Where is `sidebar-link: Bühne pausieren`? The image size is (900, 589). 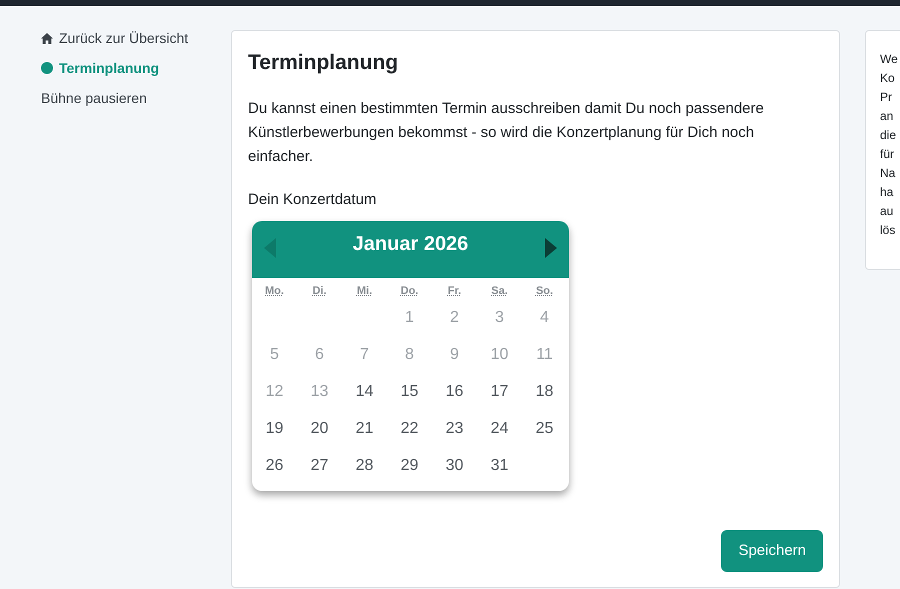 sidebar-link: Bühne pausieren is located at coordinates (136, 98).